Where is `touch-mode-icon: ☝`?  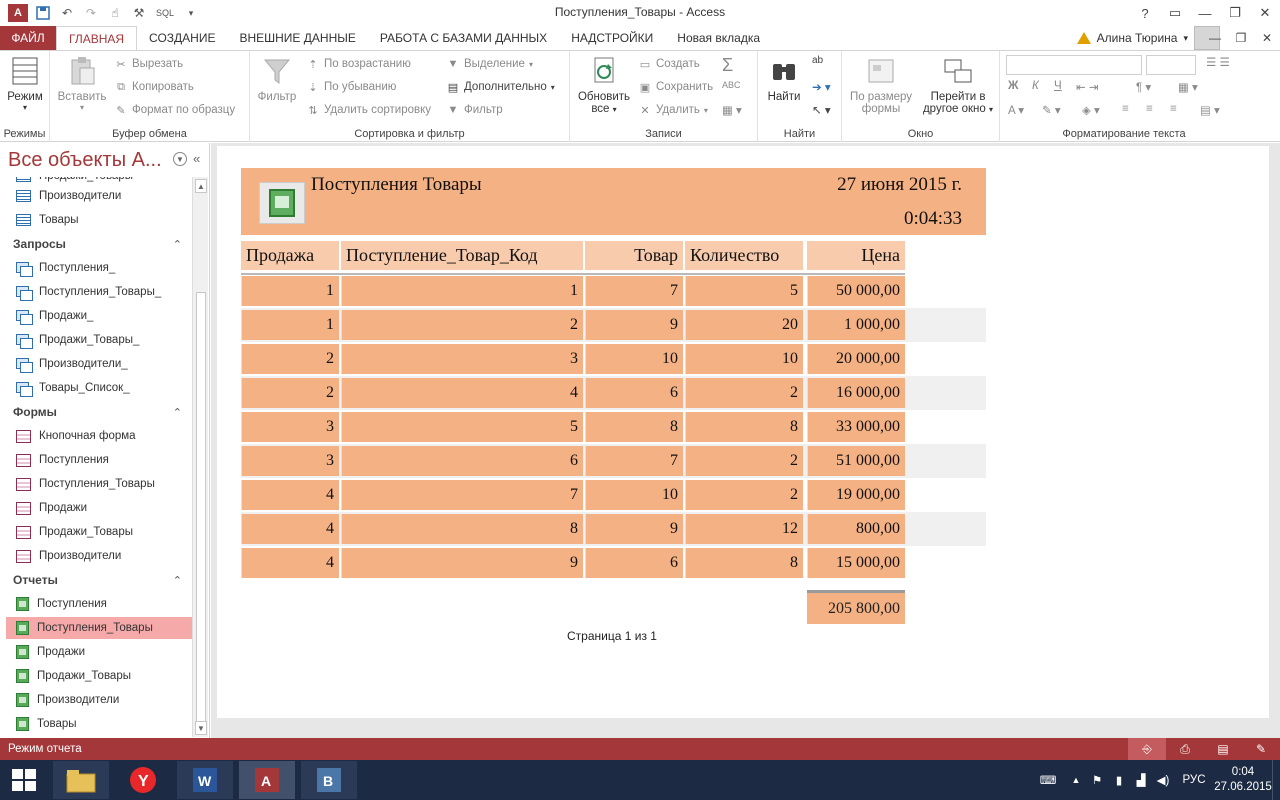 touch-mode-icon: ☝ is located at coordinates (115, 13).